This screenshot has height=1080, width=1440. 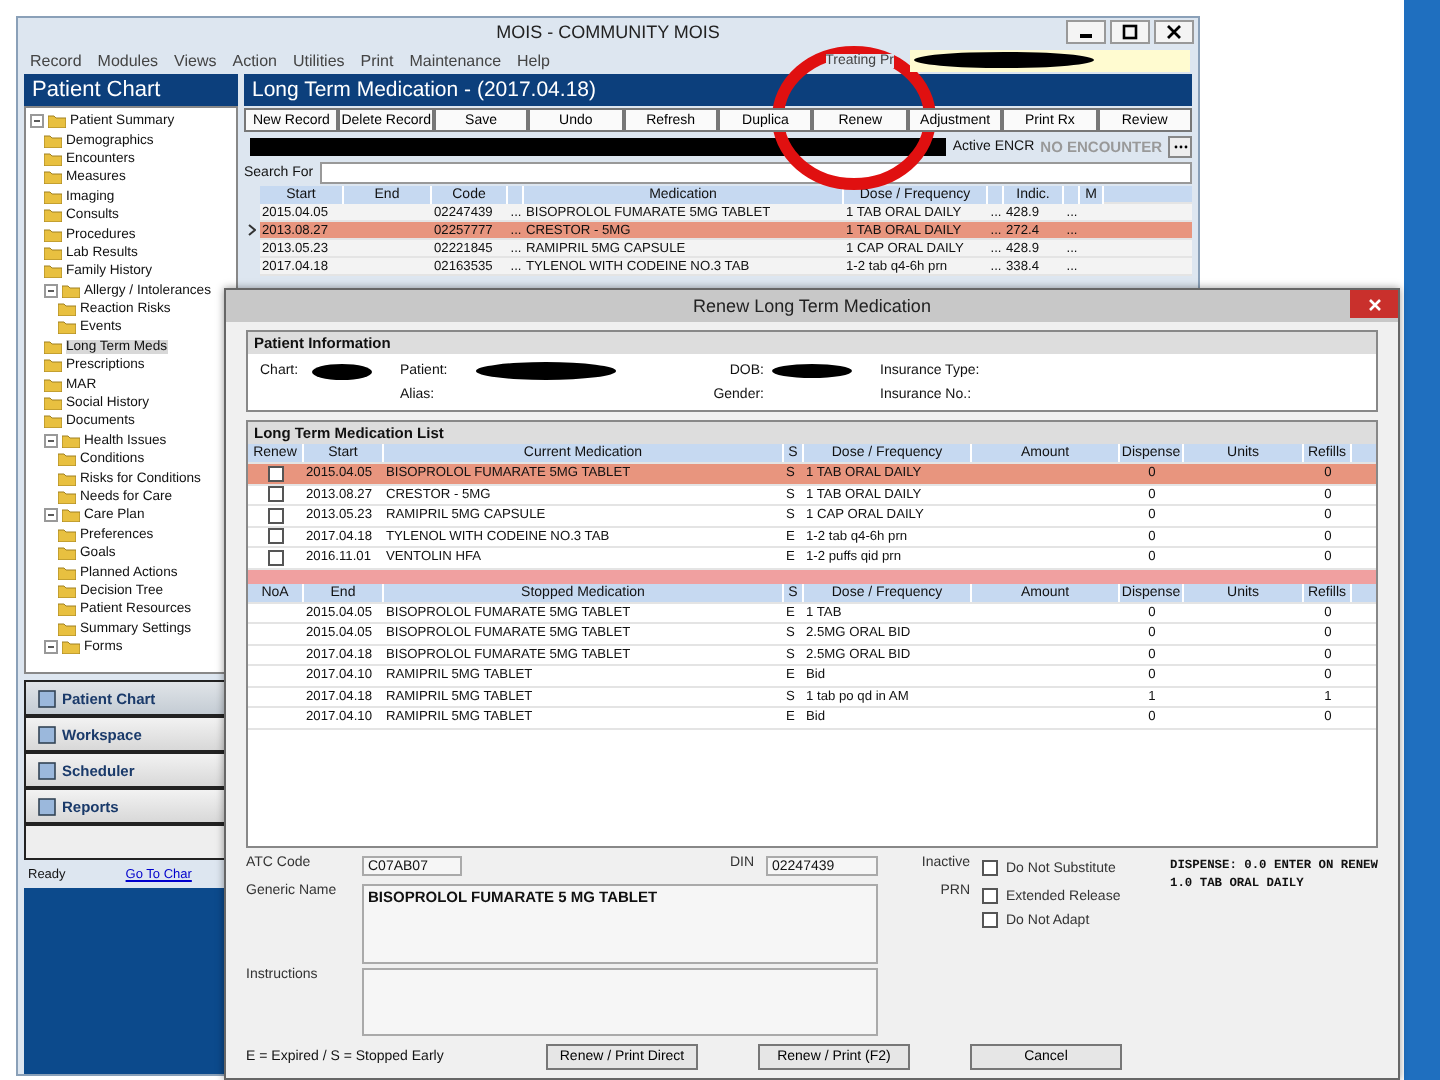 I want to click on maximize-icon, so click(x=1130, y=32).